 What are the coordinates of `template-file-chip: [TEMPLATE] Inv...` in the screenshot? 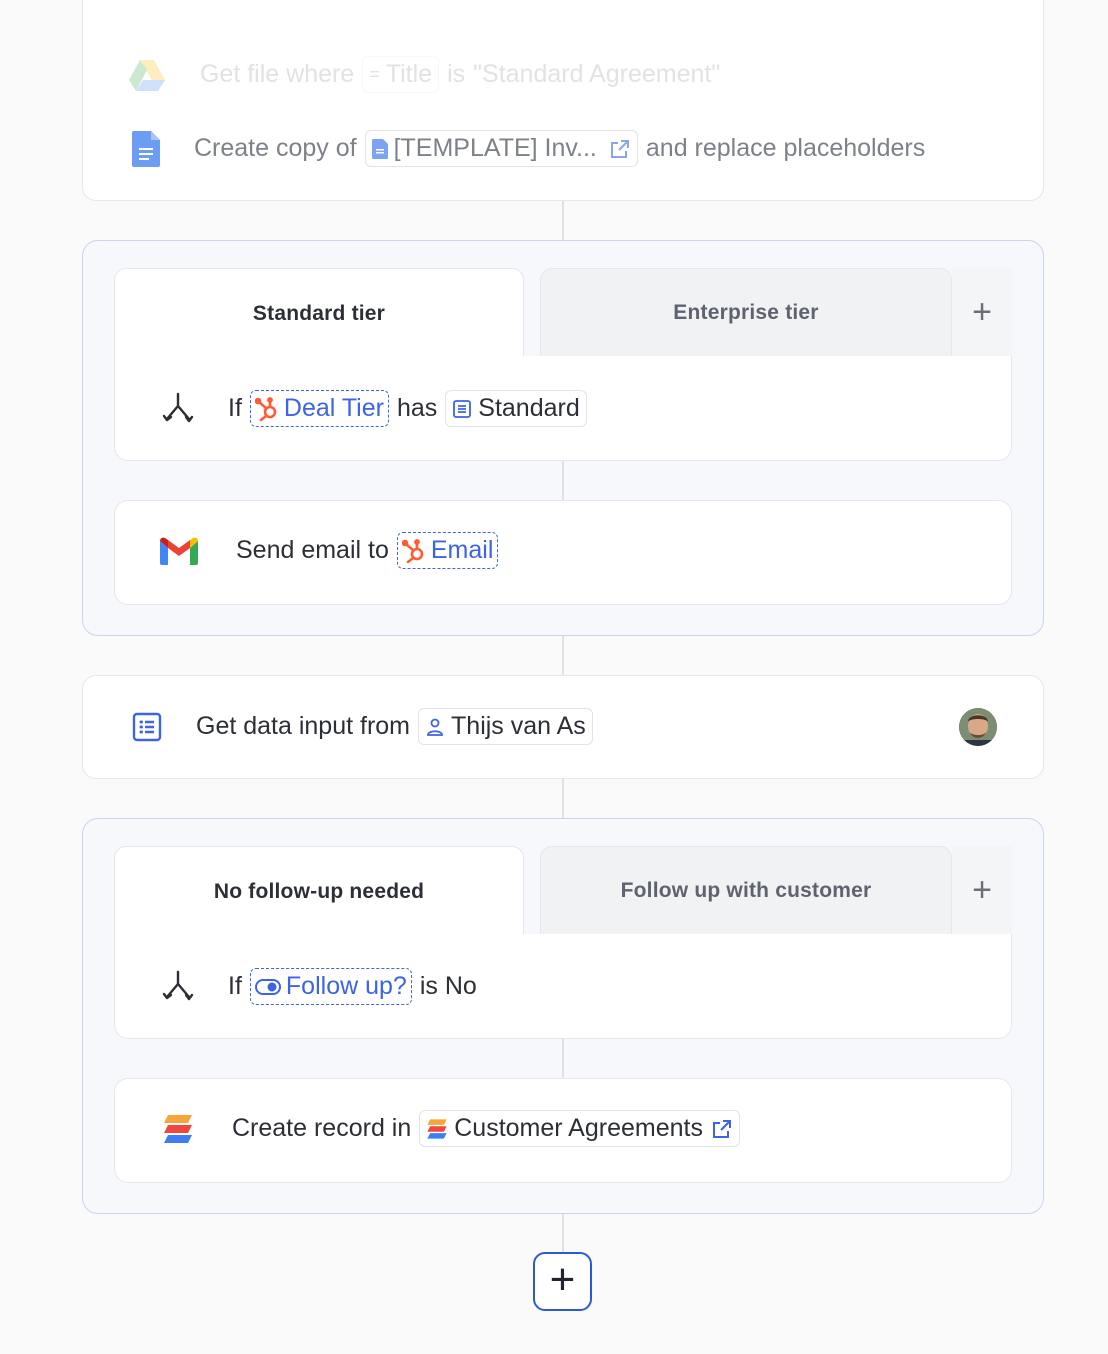 It's located at (501, 148).